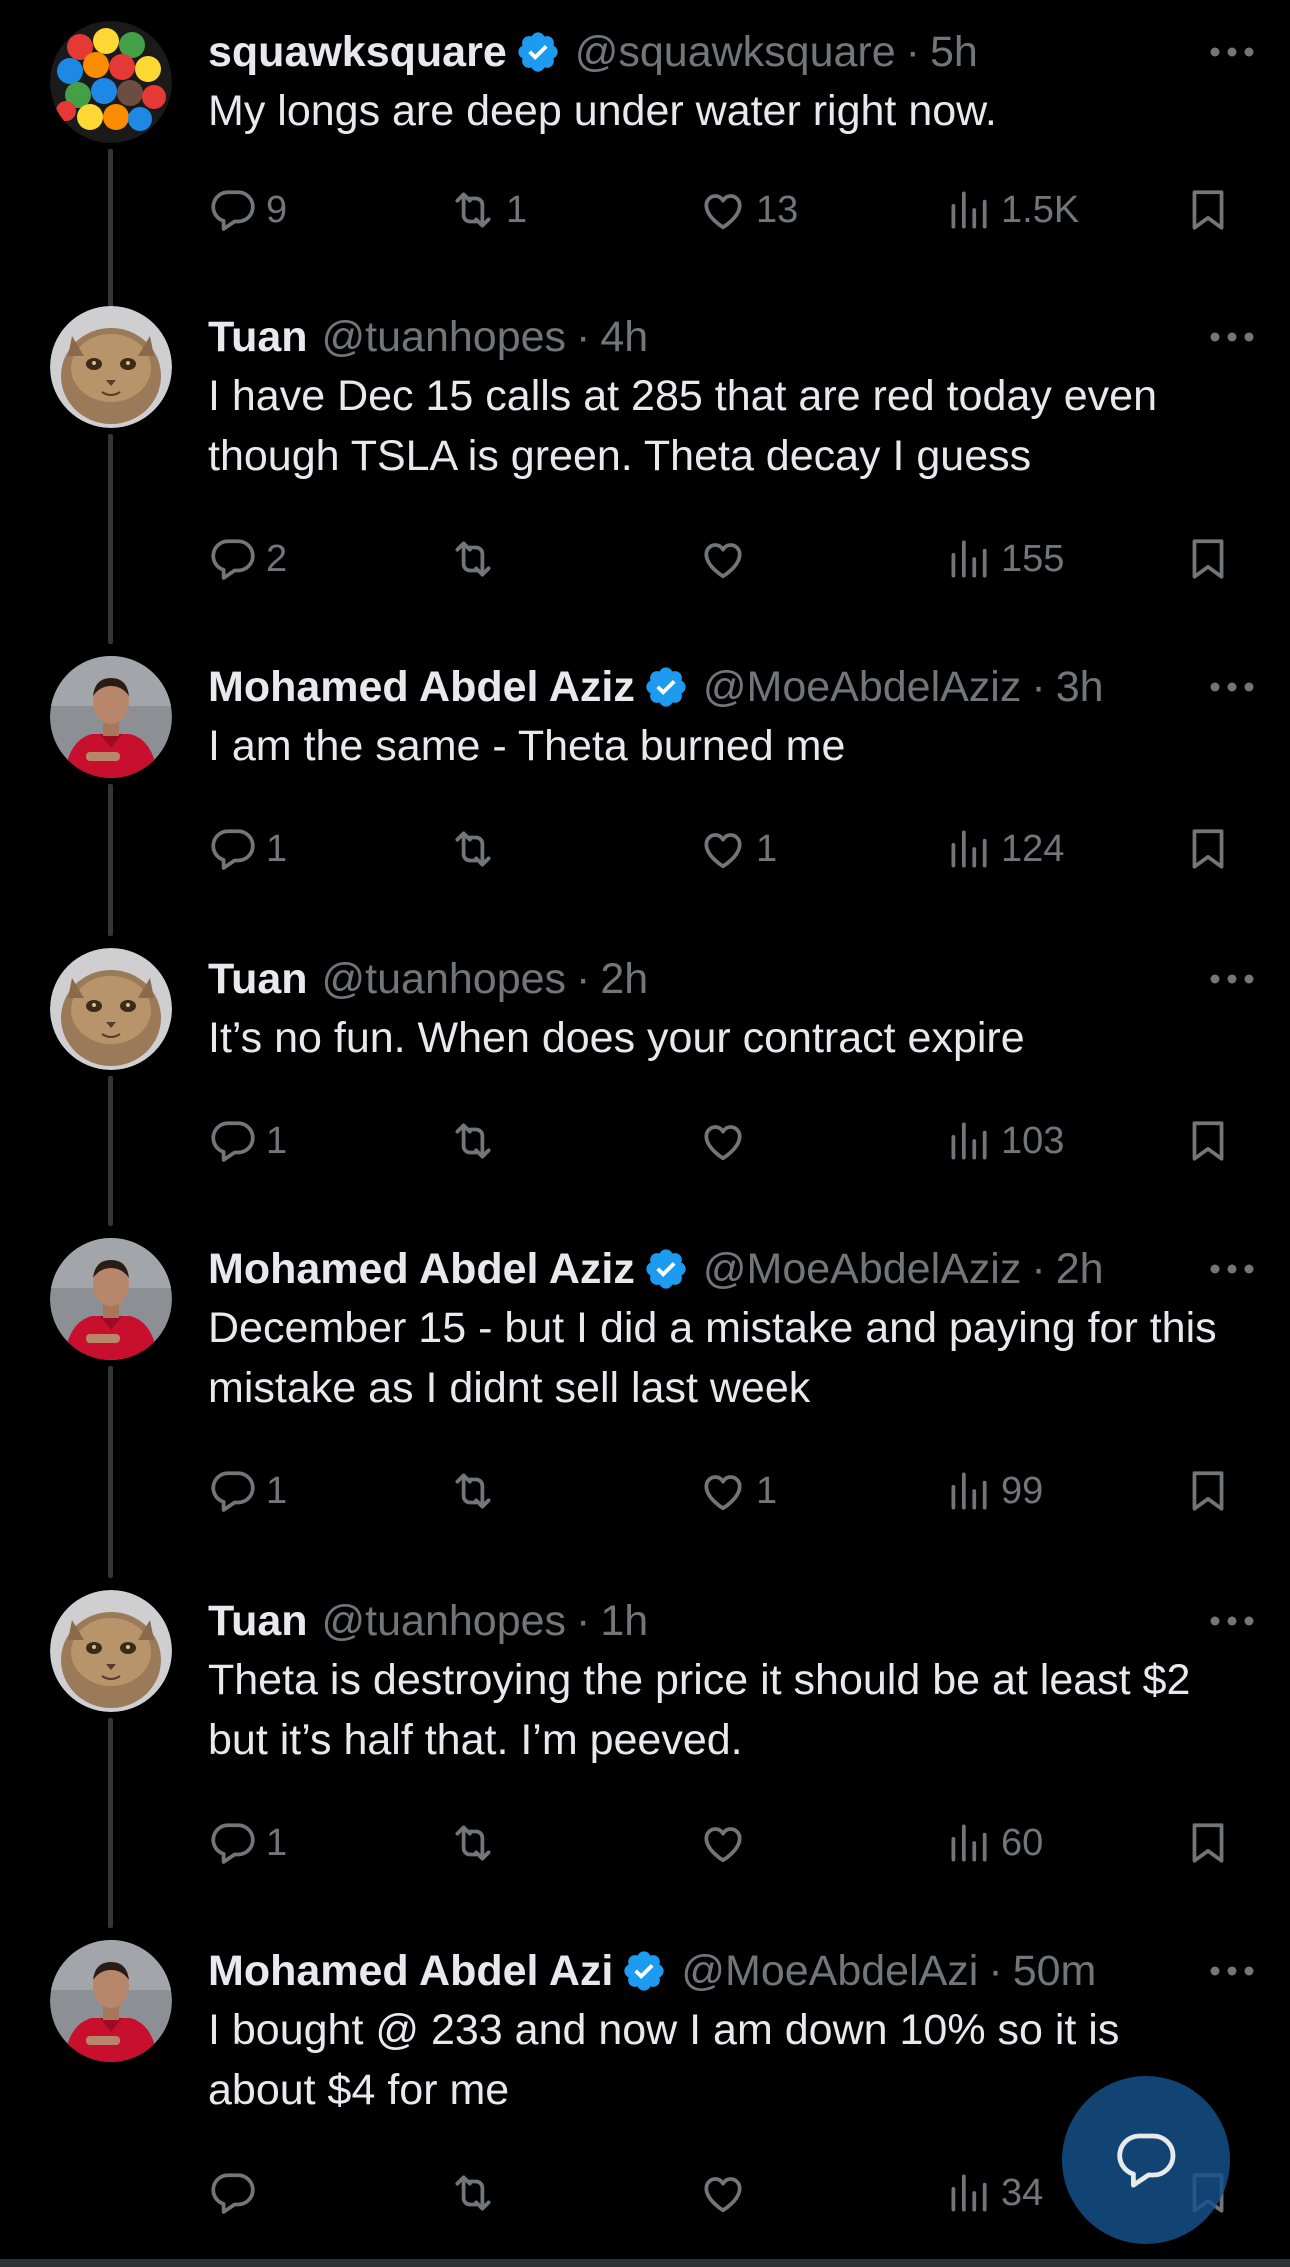 The image size is (1290, 2267). What do you see at coordinates (277, 558) in the screenshot?
I see `reply-count: 2` at bounding box center [277, 558].